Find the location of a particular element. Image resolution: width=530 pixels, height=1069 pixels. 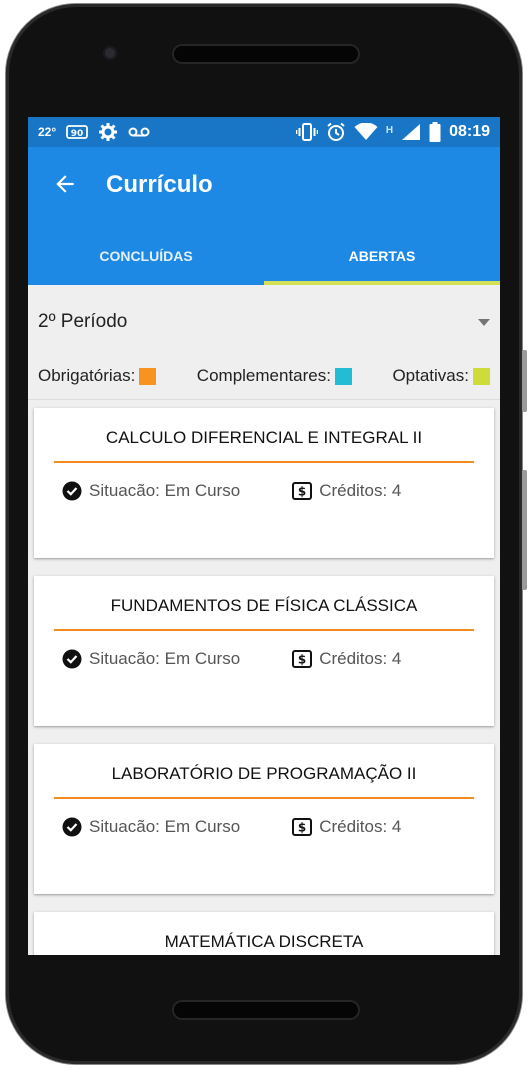

page-title: Currículo is located at coordinates (159, 184).